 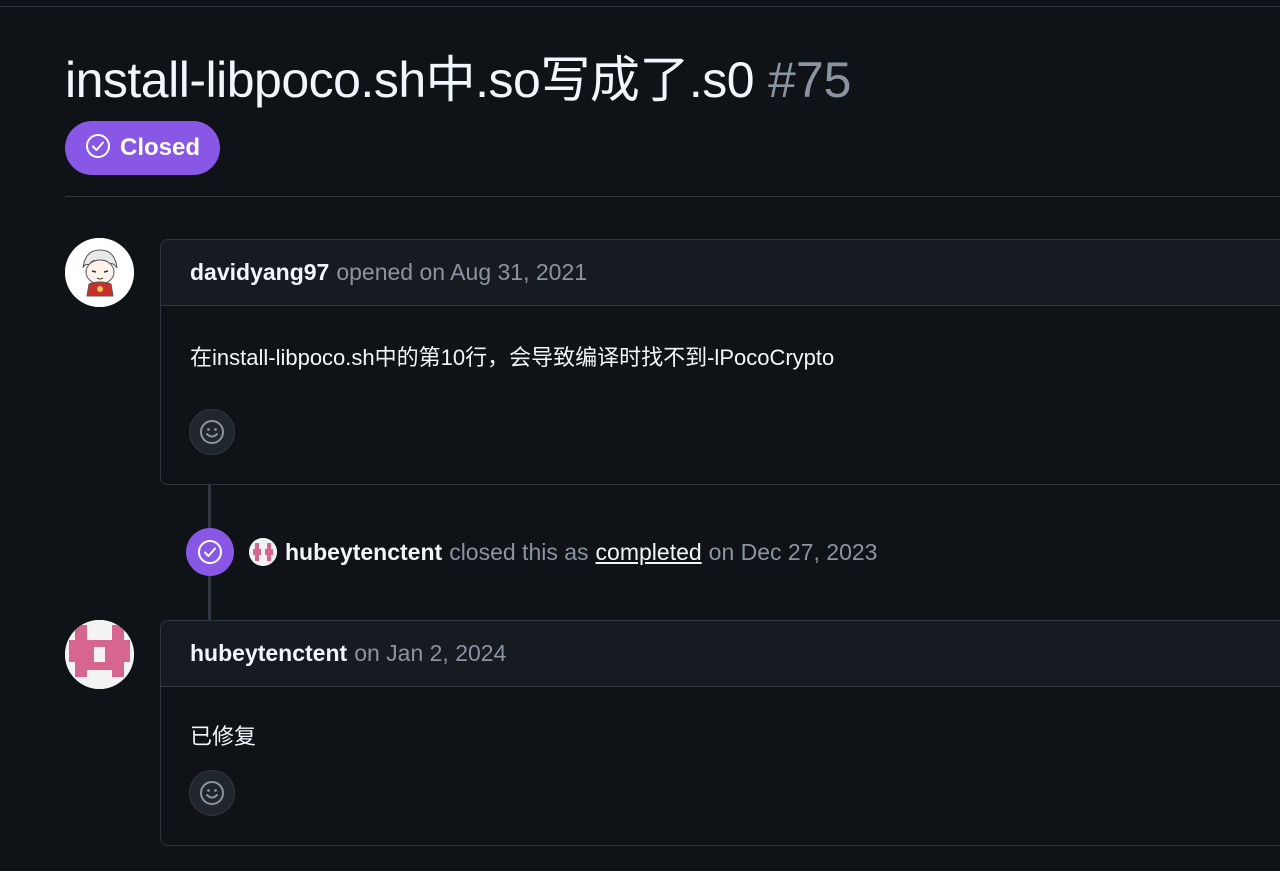 I want to click on anime-character-avatar-icon, so click(x=99, y=272).